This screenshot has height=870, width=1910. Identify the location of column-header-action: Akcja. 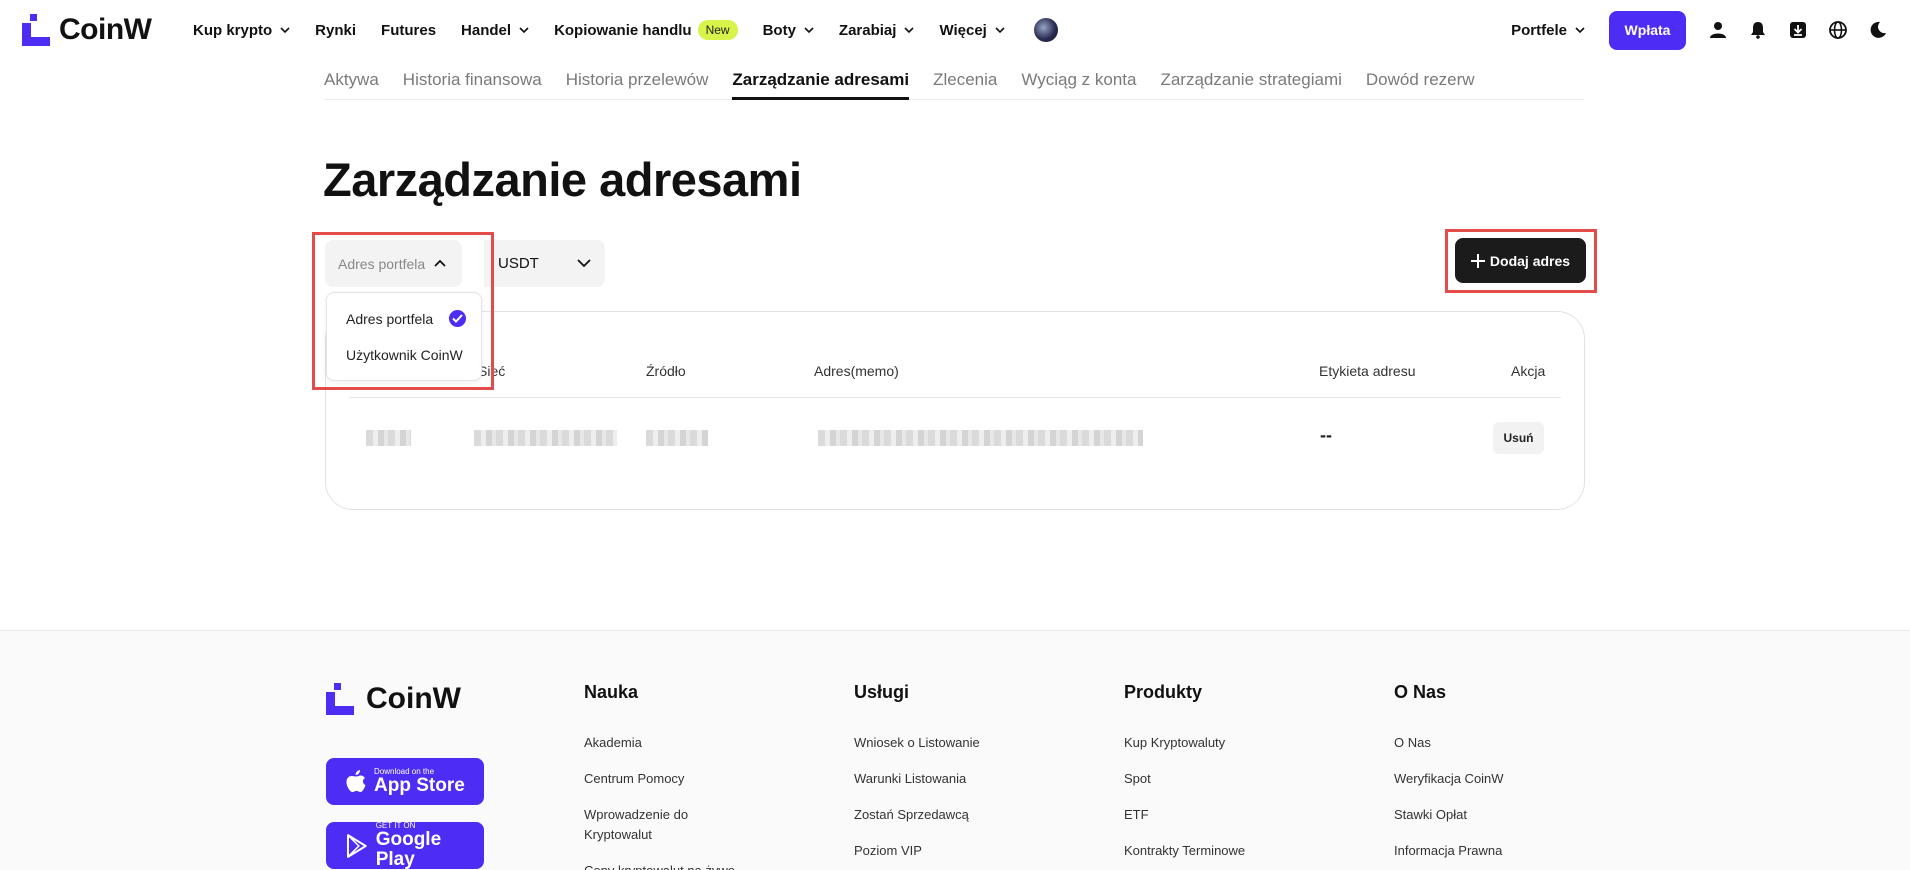
(1528, 371).